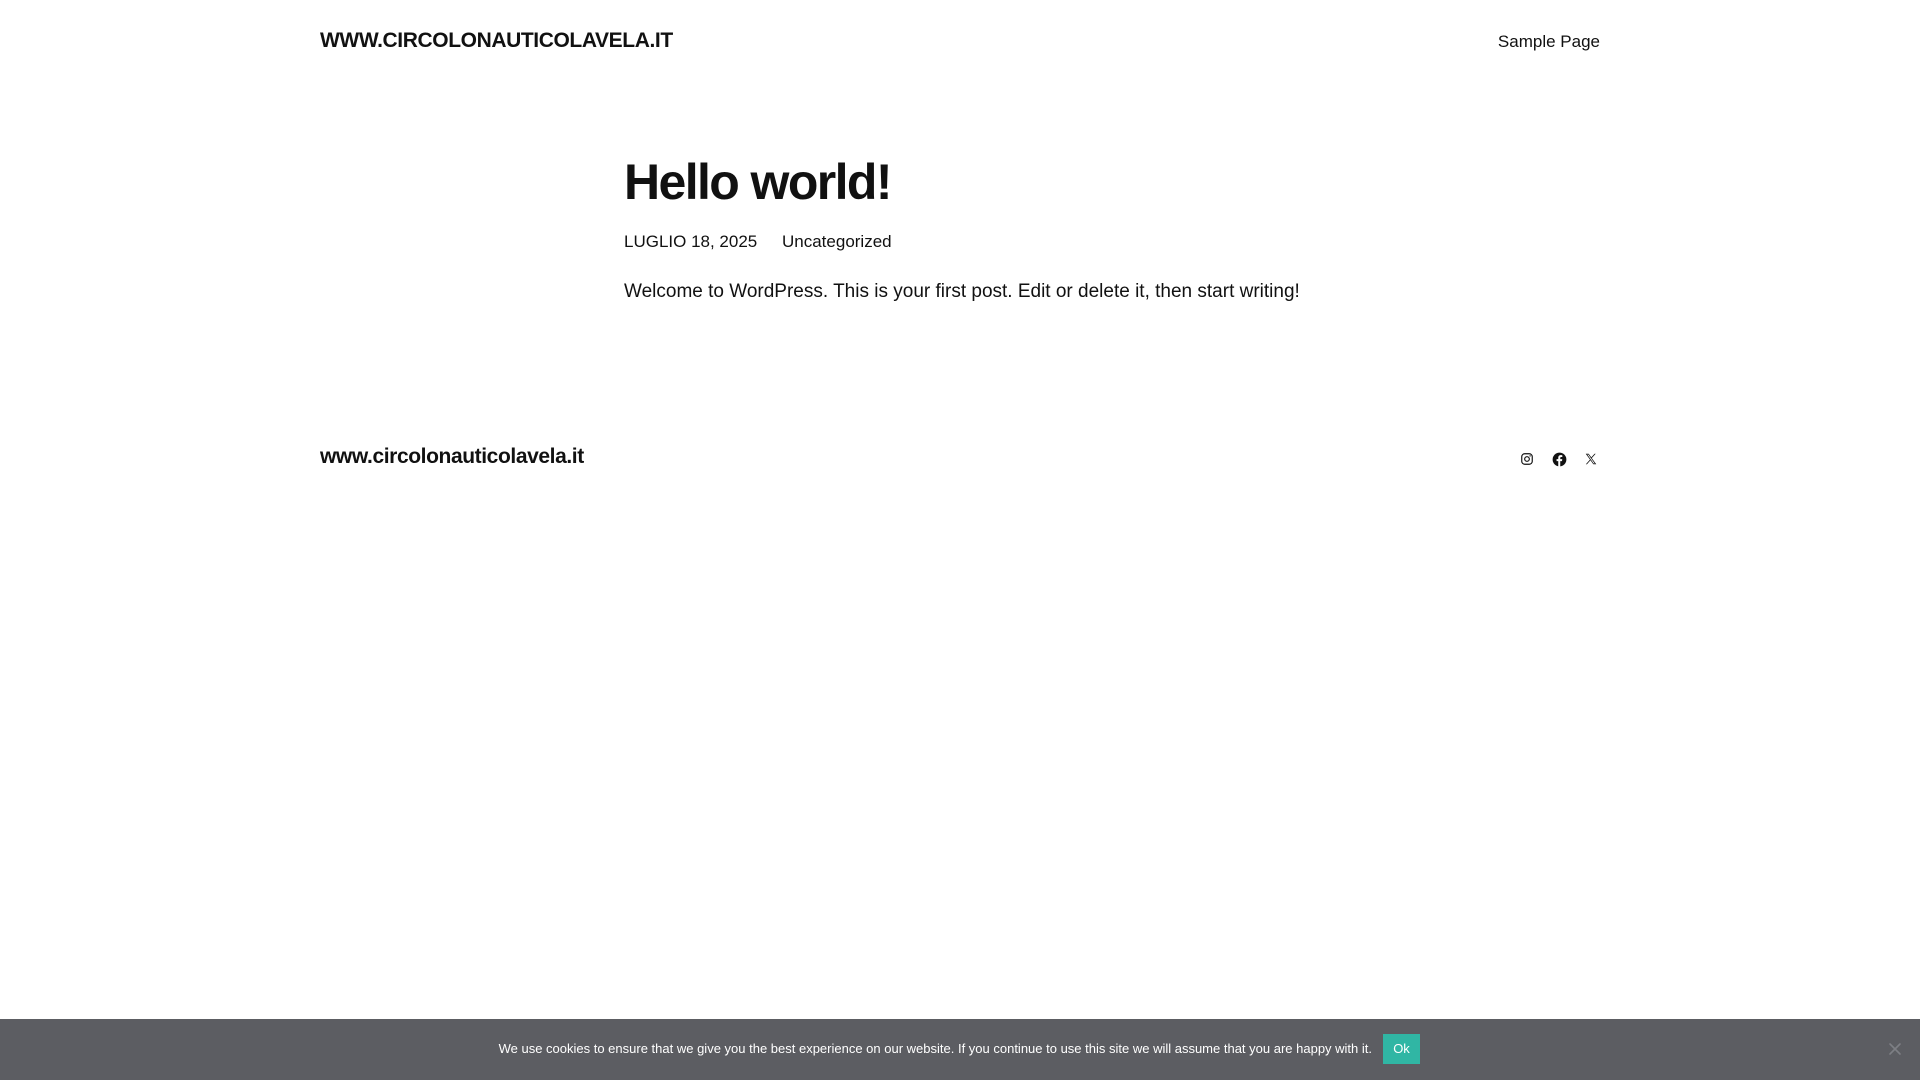 Image resolution: width=1920 pixels, height=1080 pixels. I want to click on footer-site-title-link: www.circolonauticolavela.it, so click(452, 457).